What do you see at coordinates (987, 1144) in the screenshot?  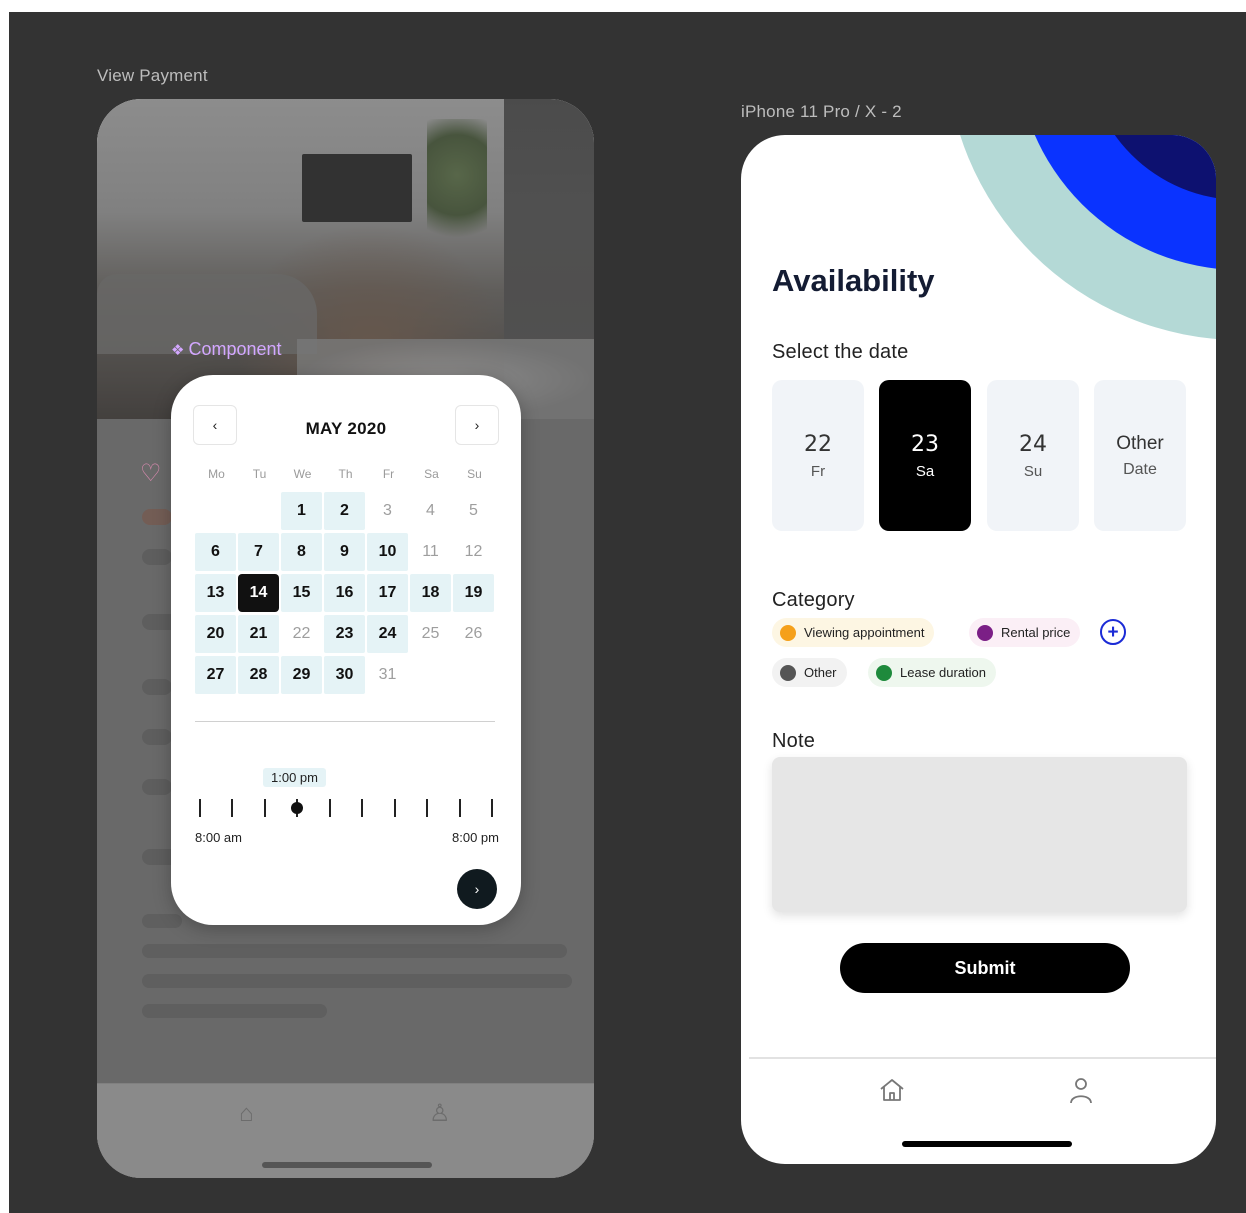 I see `home-indicator` at bounding box center [987, 1144].